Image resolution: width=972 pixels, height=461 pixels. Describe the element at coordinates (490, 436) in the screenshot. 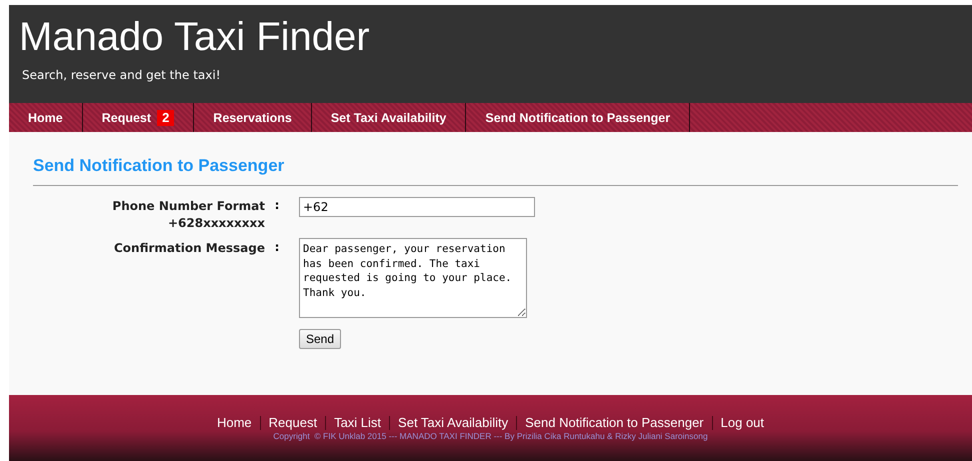

I see `copyright-text: Copyright © FIK Unklab 2015 --- MANADO TAXI FINDER --- By Prizilia Cika Runtukahu & Rizky Juliani Saroinsong` at that location.